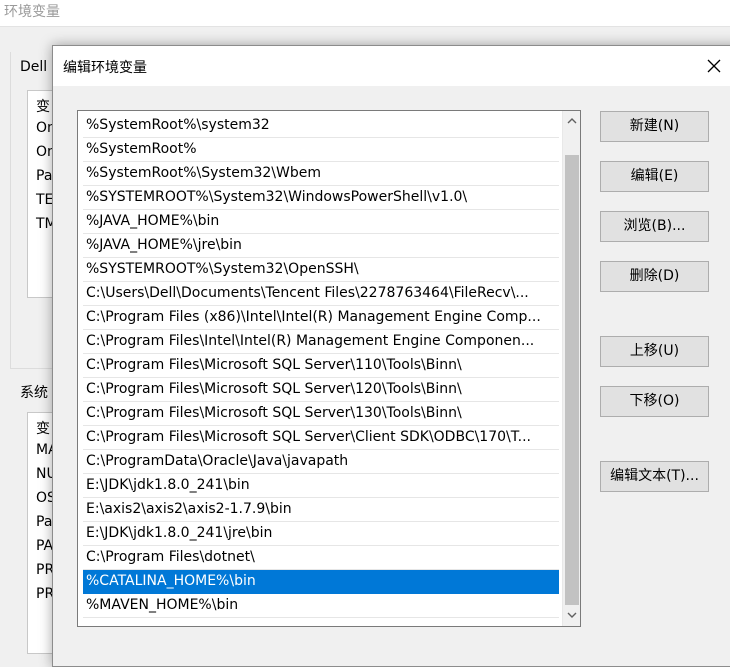 The height and width of the screenshot is (667, 730). What do you see at coordinates (34, 393) in the screenshot?
I see `system-variables-group-label: 系统` at bounding box center [34, 393].